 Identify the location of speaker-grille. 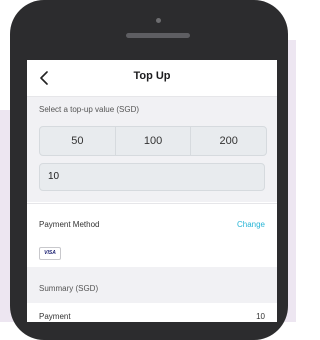
(158, 35).